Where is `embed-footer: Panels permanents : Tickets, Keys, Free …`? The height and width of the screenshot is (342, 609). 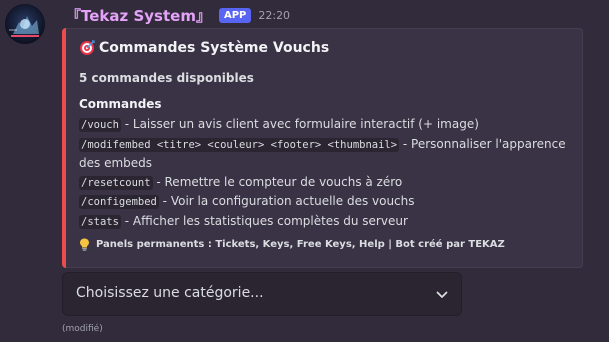
embed-footer: Panels permanents : Tickets, Keys, Free … is located at coordinates (292, 244).